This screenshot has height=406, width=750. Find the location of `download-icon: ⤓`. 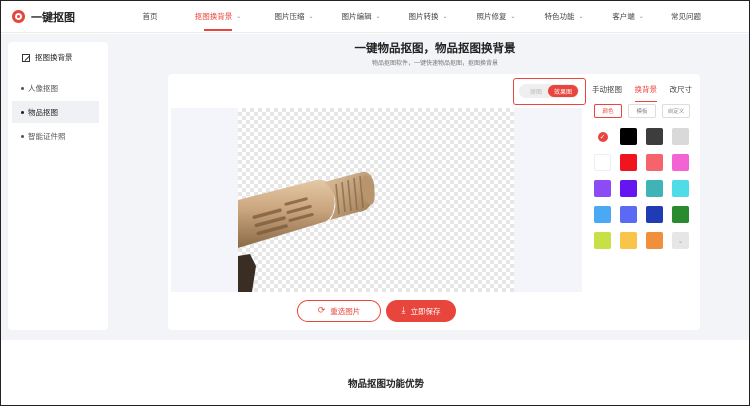

download-icon: ⤓ is located at coordinates (403, 311).